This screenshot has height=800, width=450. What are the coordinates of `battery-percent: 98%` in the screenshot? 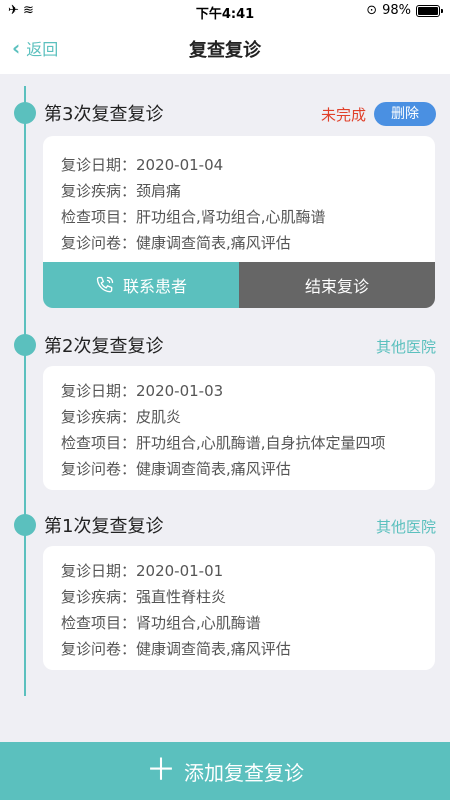 It's located at (396, 10).